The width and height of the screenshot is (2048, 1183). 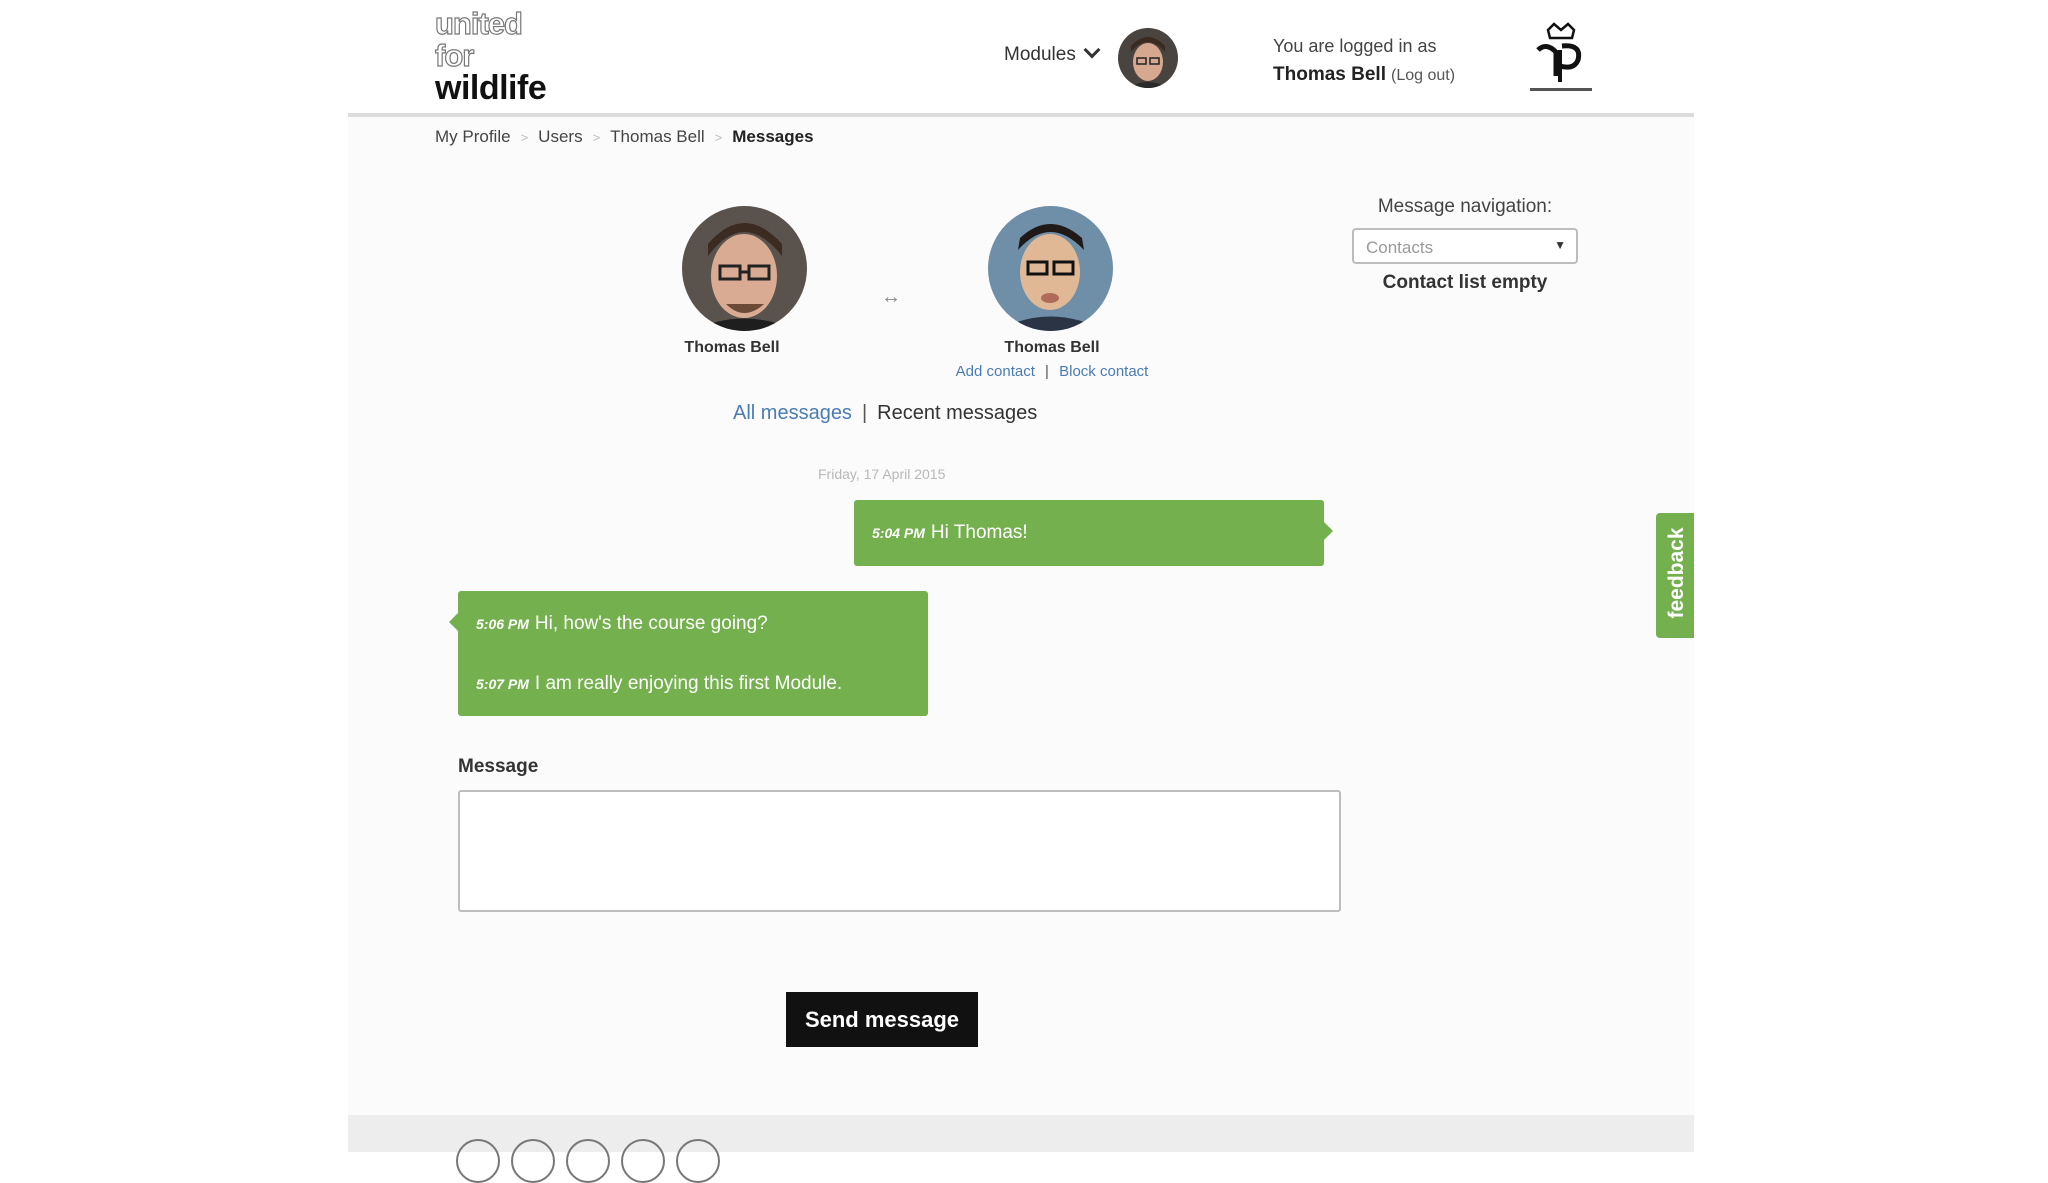 What do you see at coordinates (1423, 75) in the screenshot?
I see `logout-link: (Log out)` at bounding box center [1423, 75].